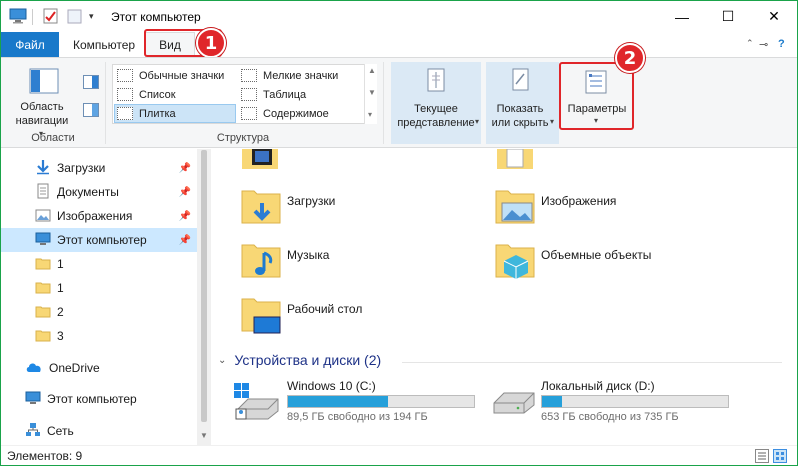 This screenshot has height=466, width=798. What do you see at coordinates (43, 336) in the screenshot?
I see `folder-icon` at bounding box center [43, 336].